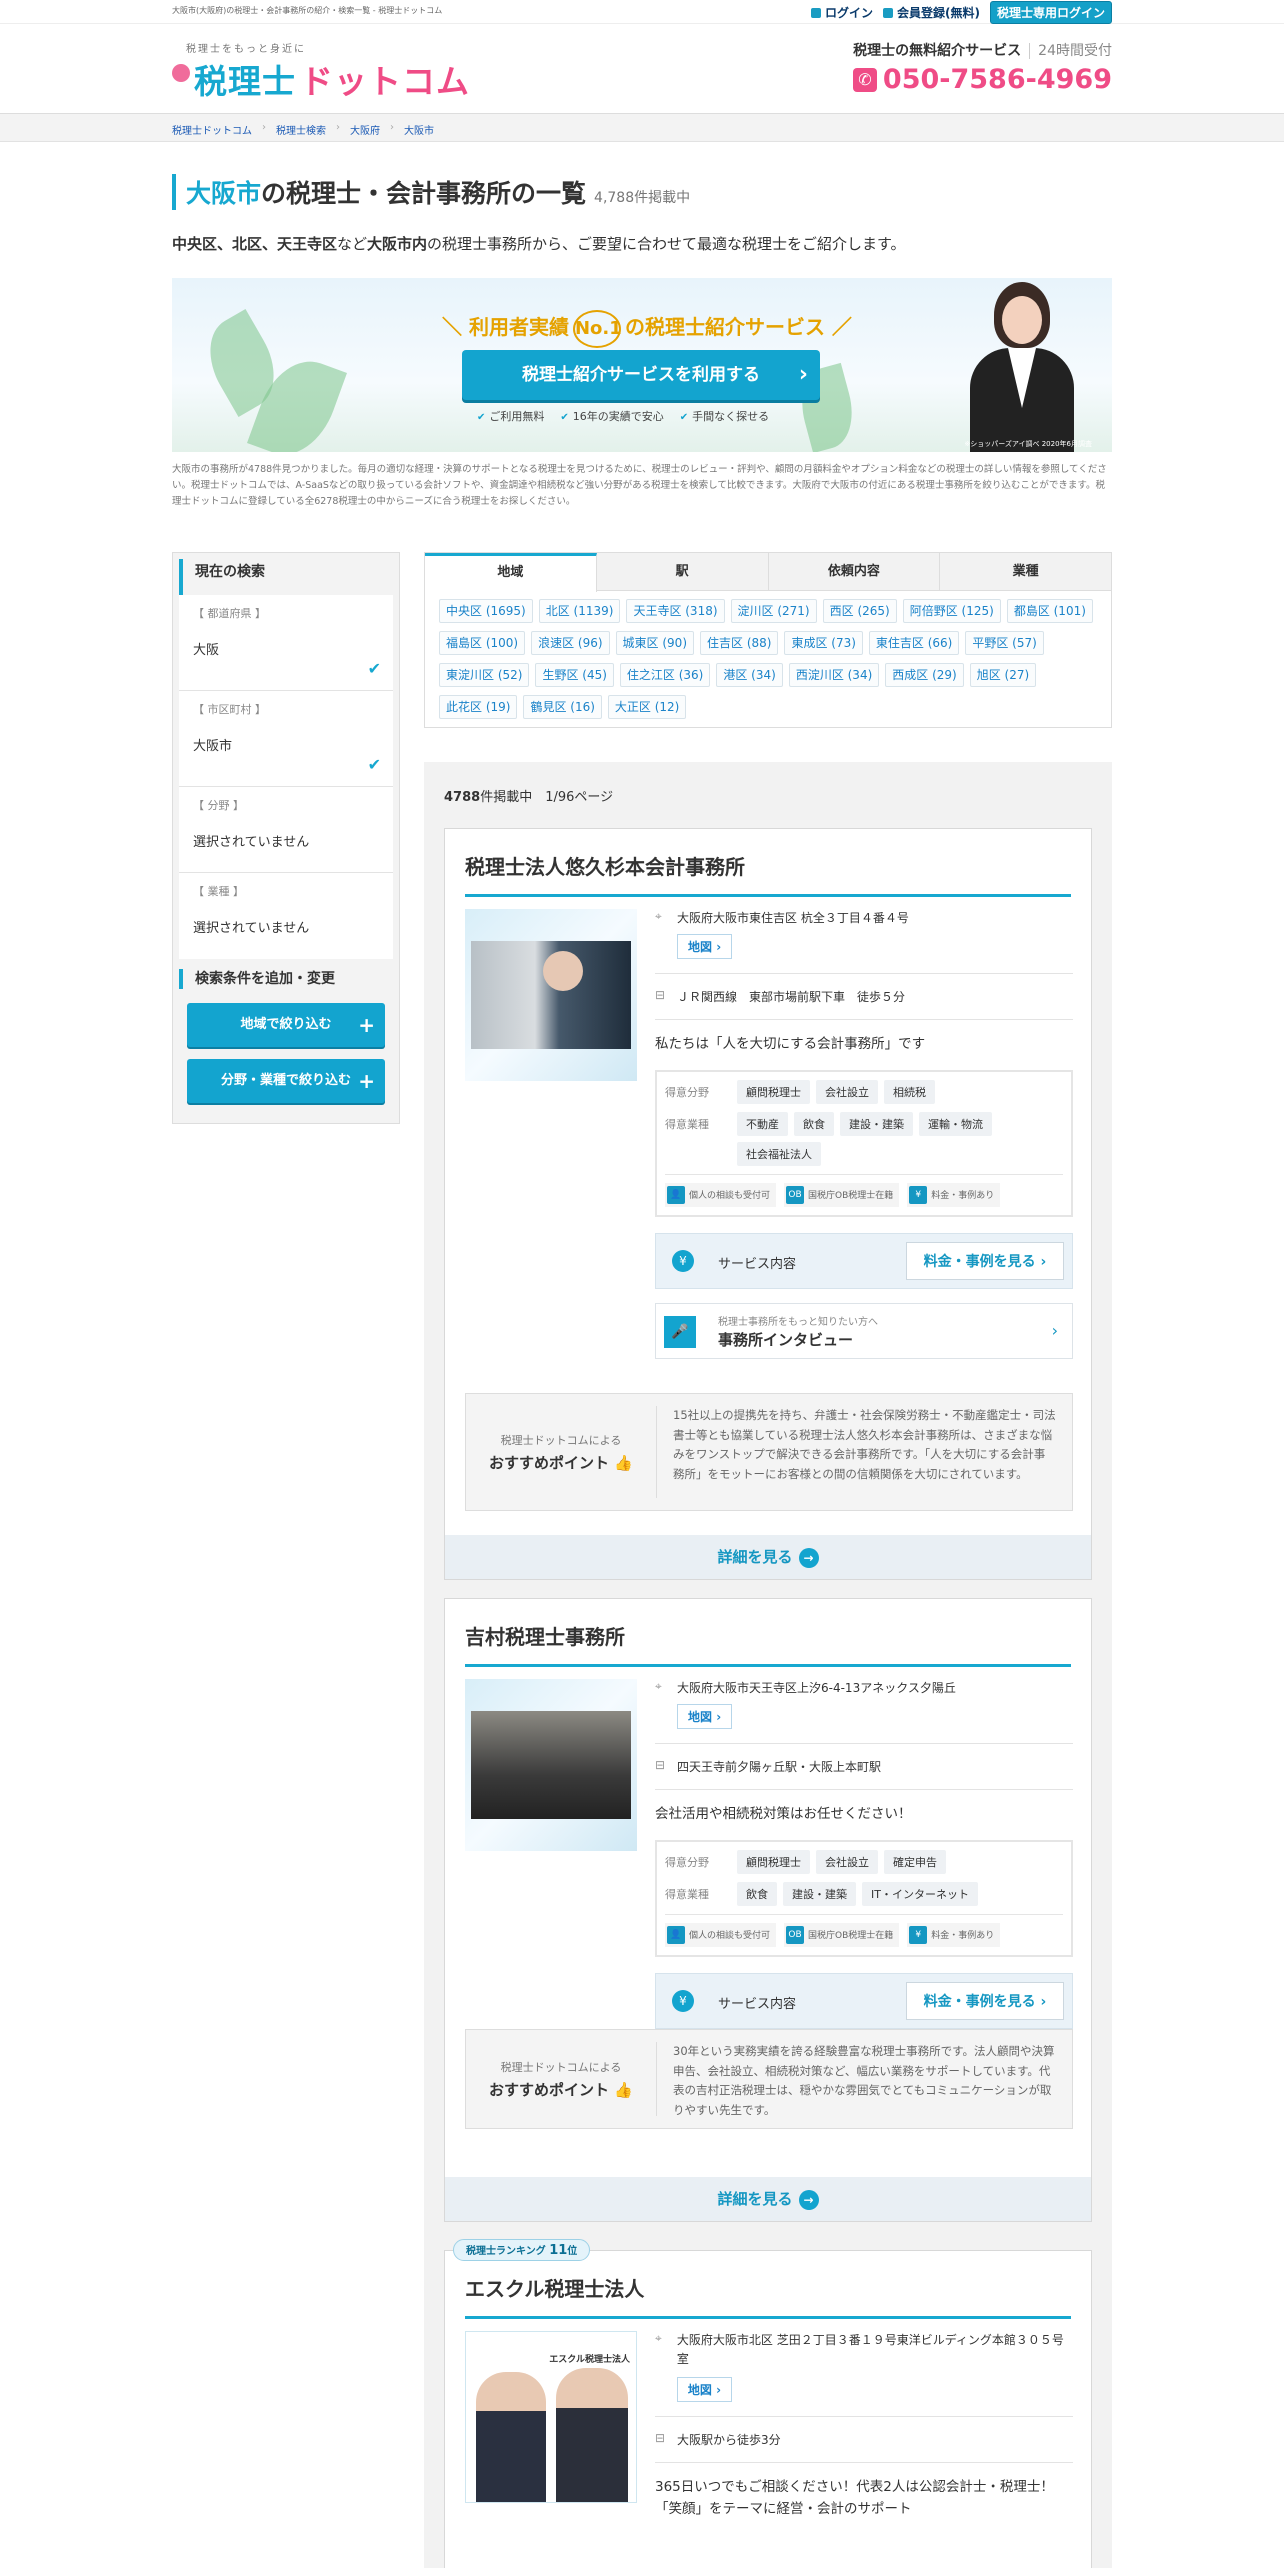 This screenshot has width=1284, height=2568. What do you see at coordinates (683, 571) in the screenshot?
I see `tab-station: 駅` at bounding box center [683, 571].